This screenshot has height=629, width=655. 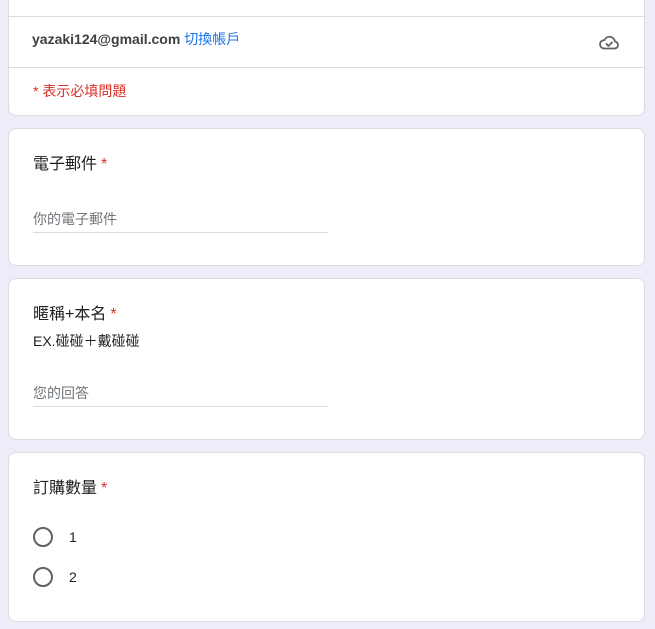 What do you see at coordinates (73, 577) in the screenshot?
I see `radio-label: 2` at bounding box center [73, 577].